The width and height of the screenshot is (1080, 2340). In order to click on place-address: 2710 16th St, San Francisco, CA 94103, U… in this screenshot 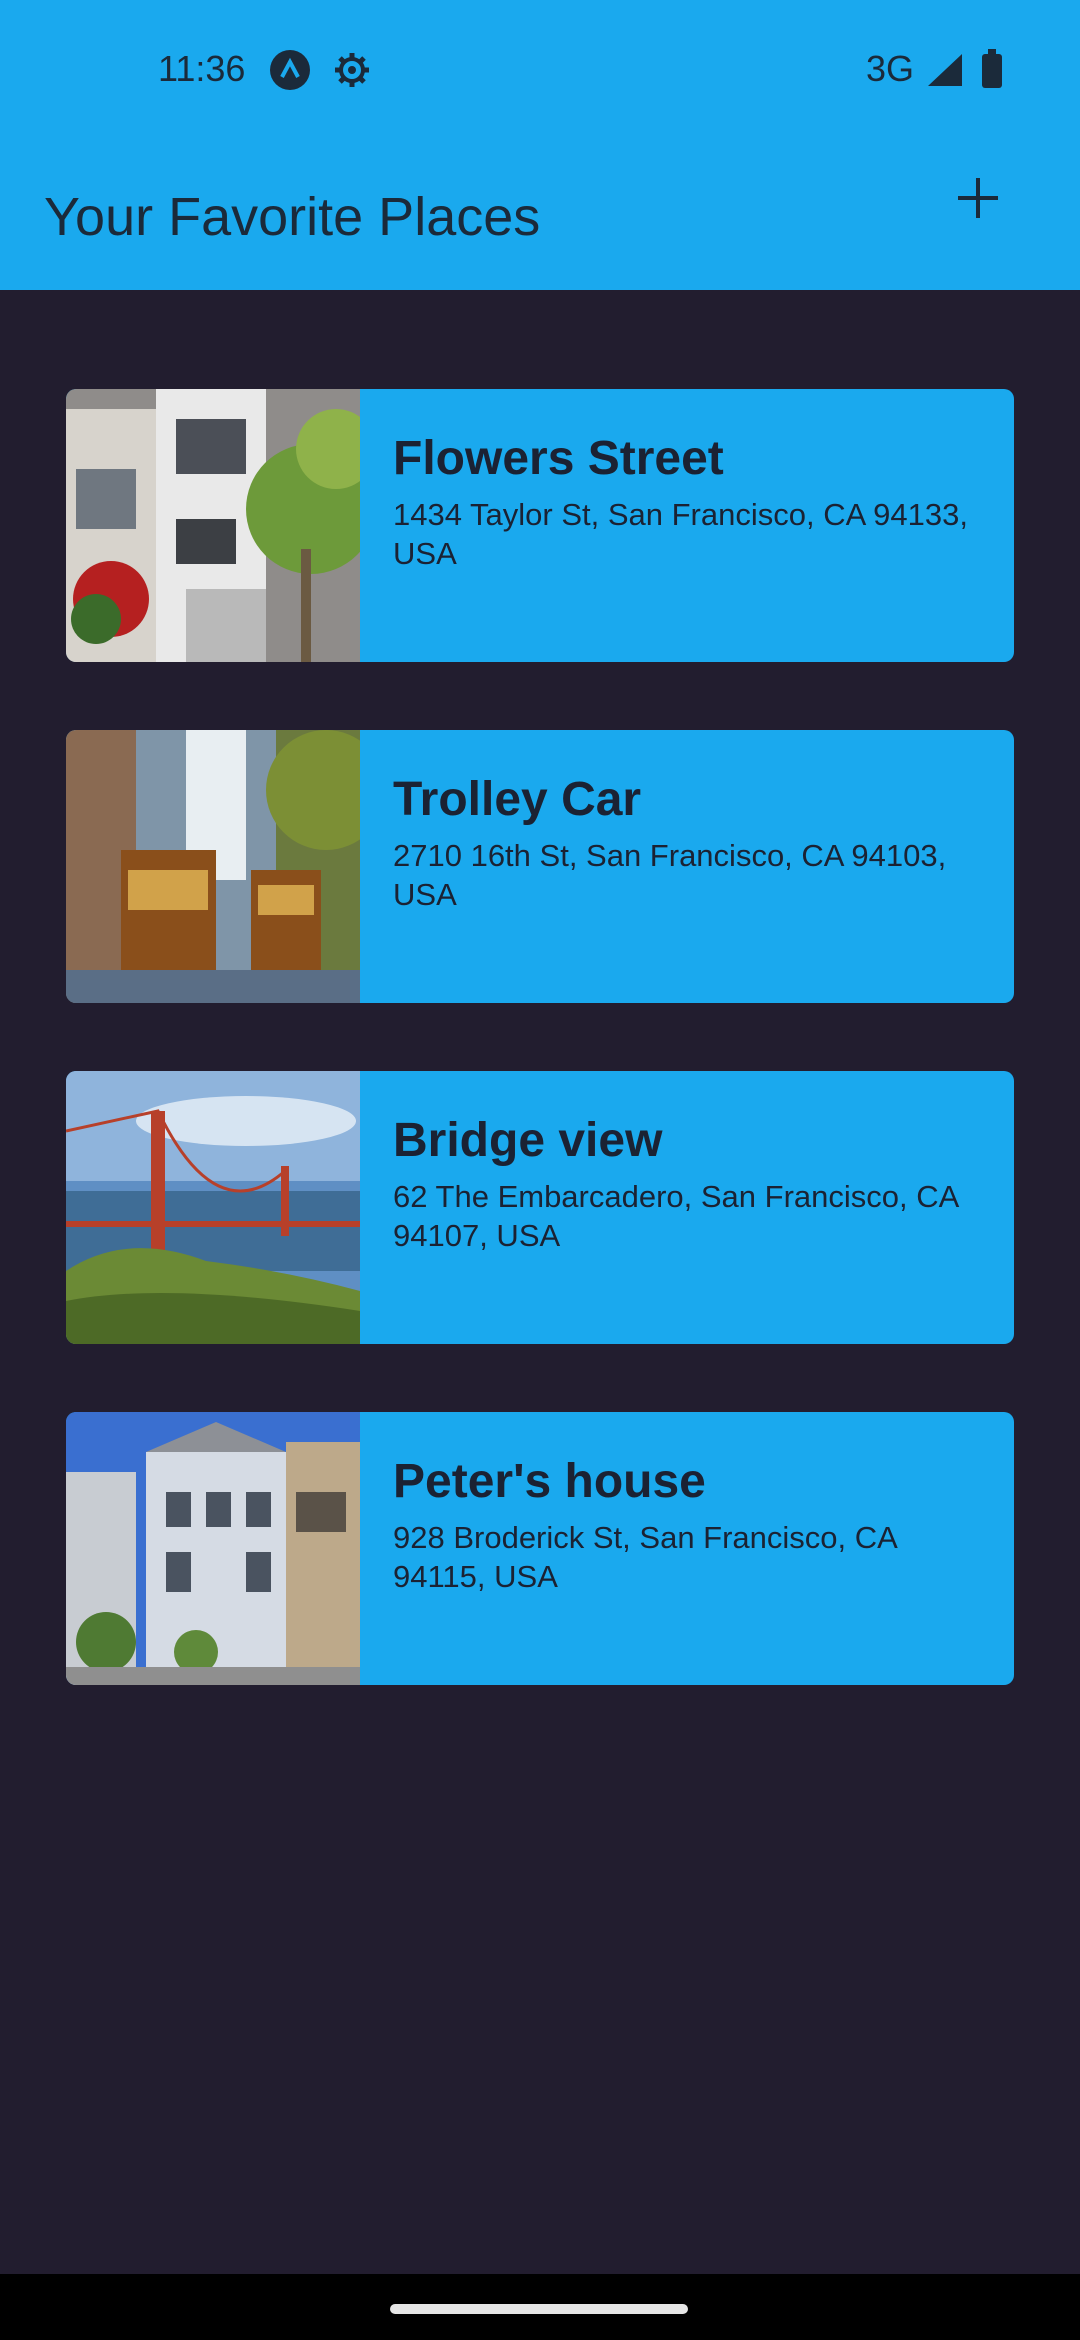, I will do `click(670, 875)`.